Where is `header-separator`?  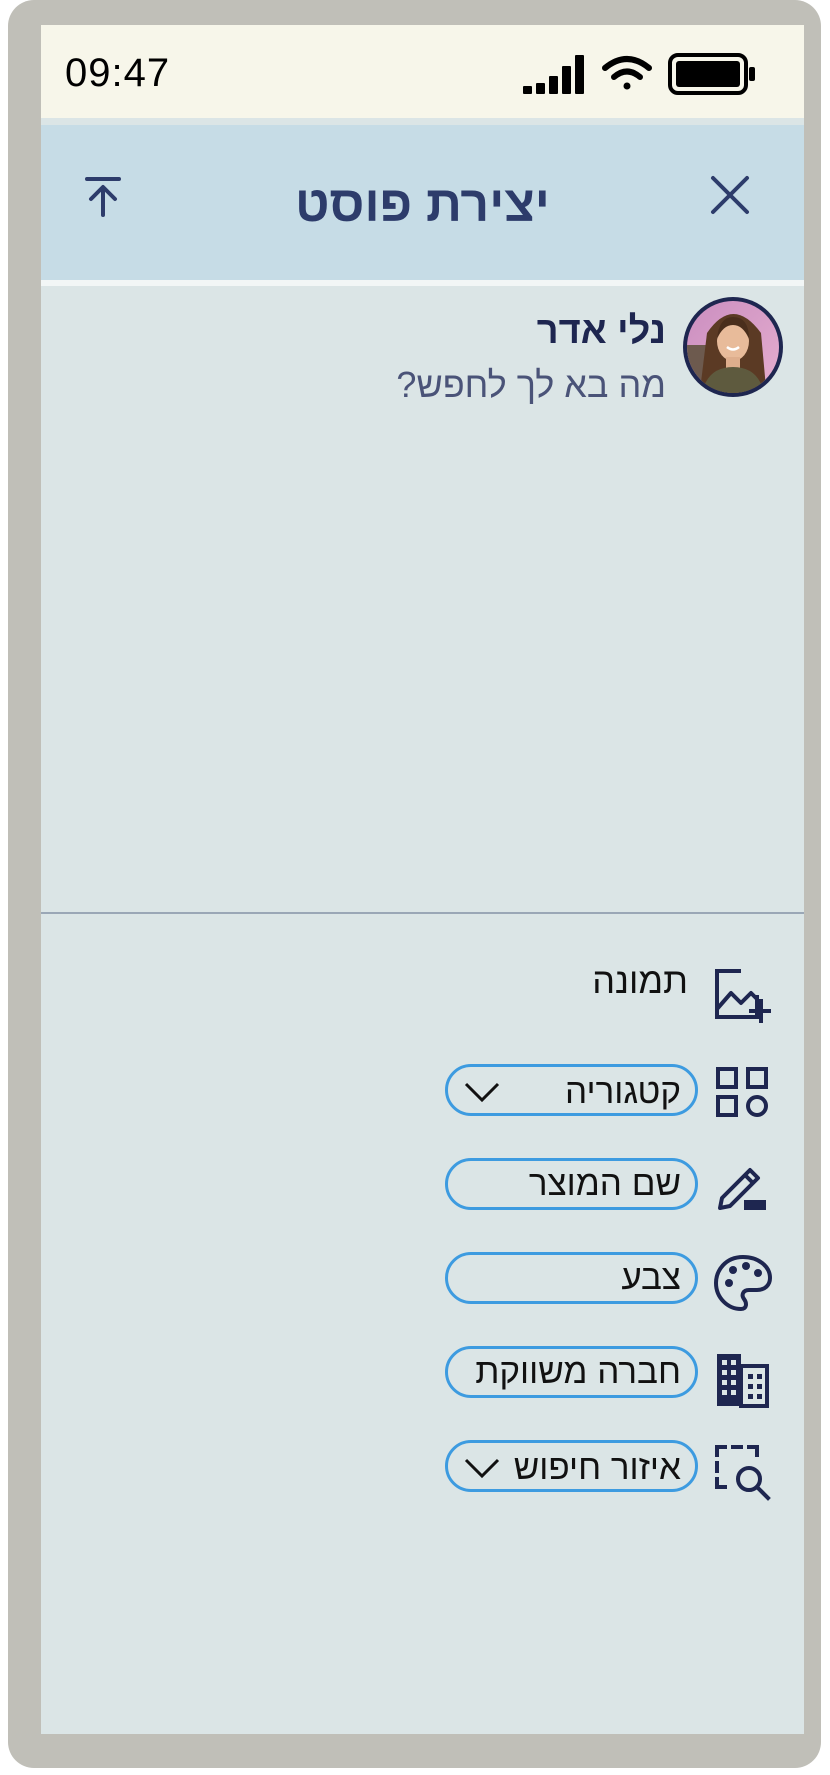
header-separator is located at coordinates (422, 283).